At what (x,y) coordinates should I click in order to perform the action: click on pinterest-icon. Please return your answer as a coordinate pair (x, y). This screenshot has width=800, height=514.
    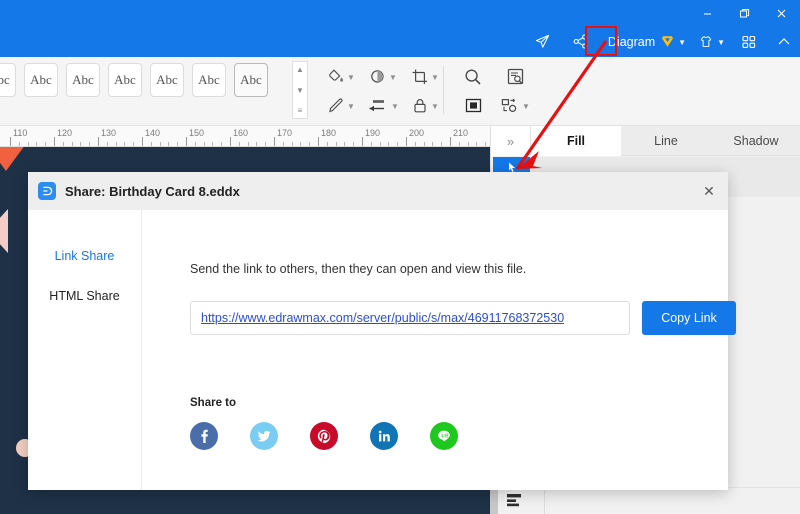
    Looking at the image, I should click on (324, 436).